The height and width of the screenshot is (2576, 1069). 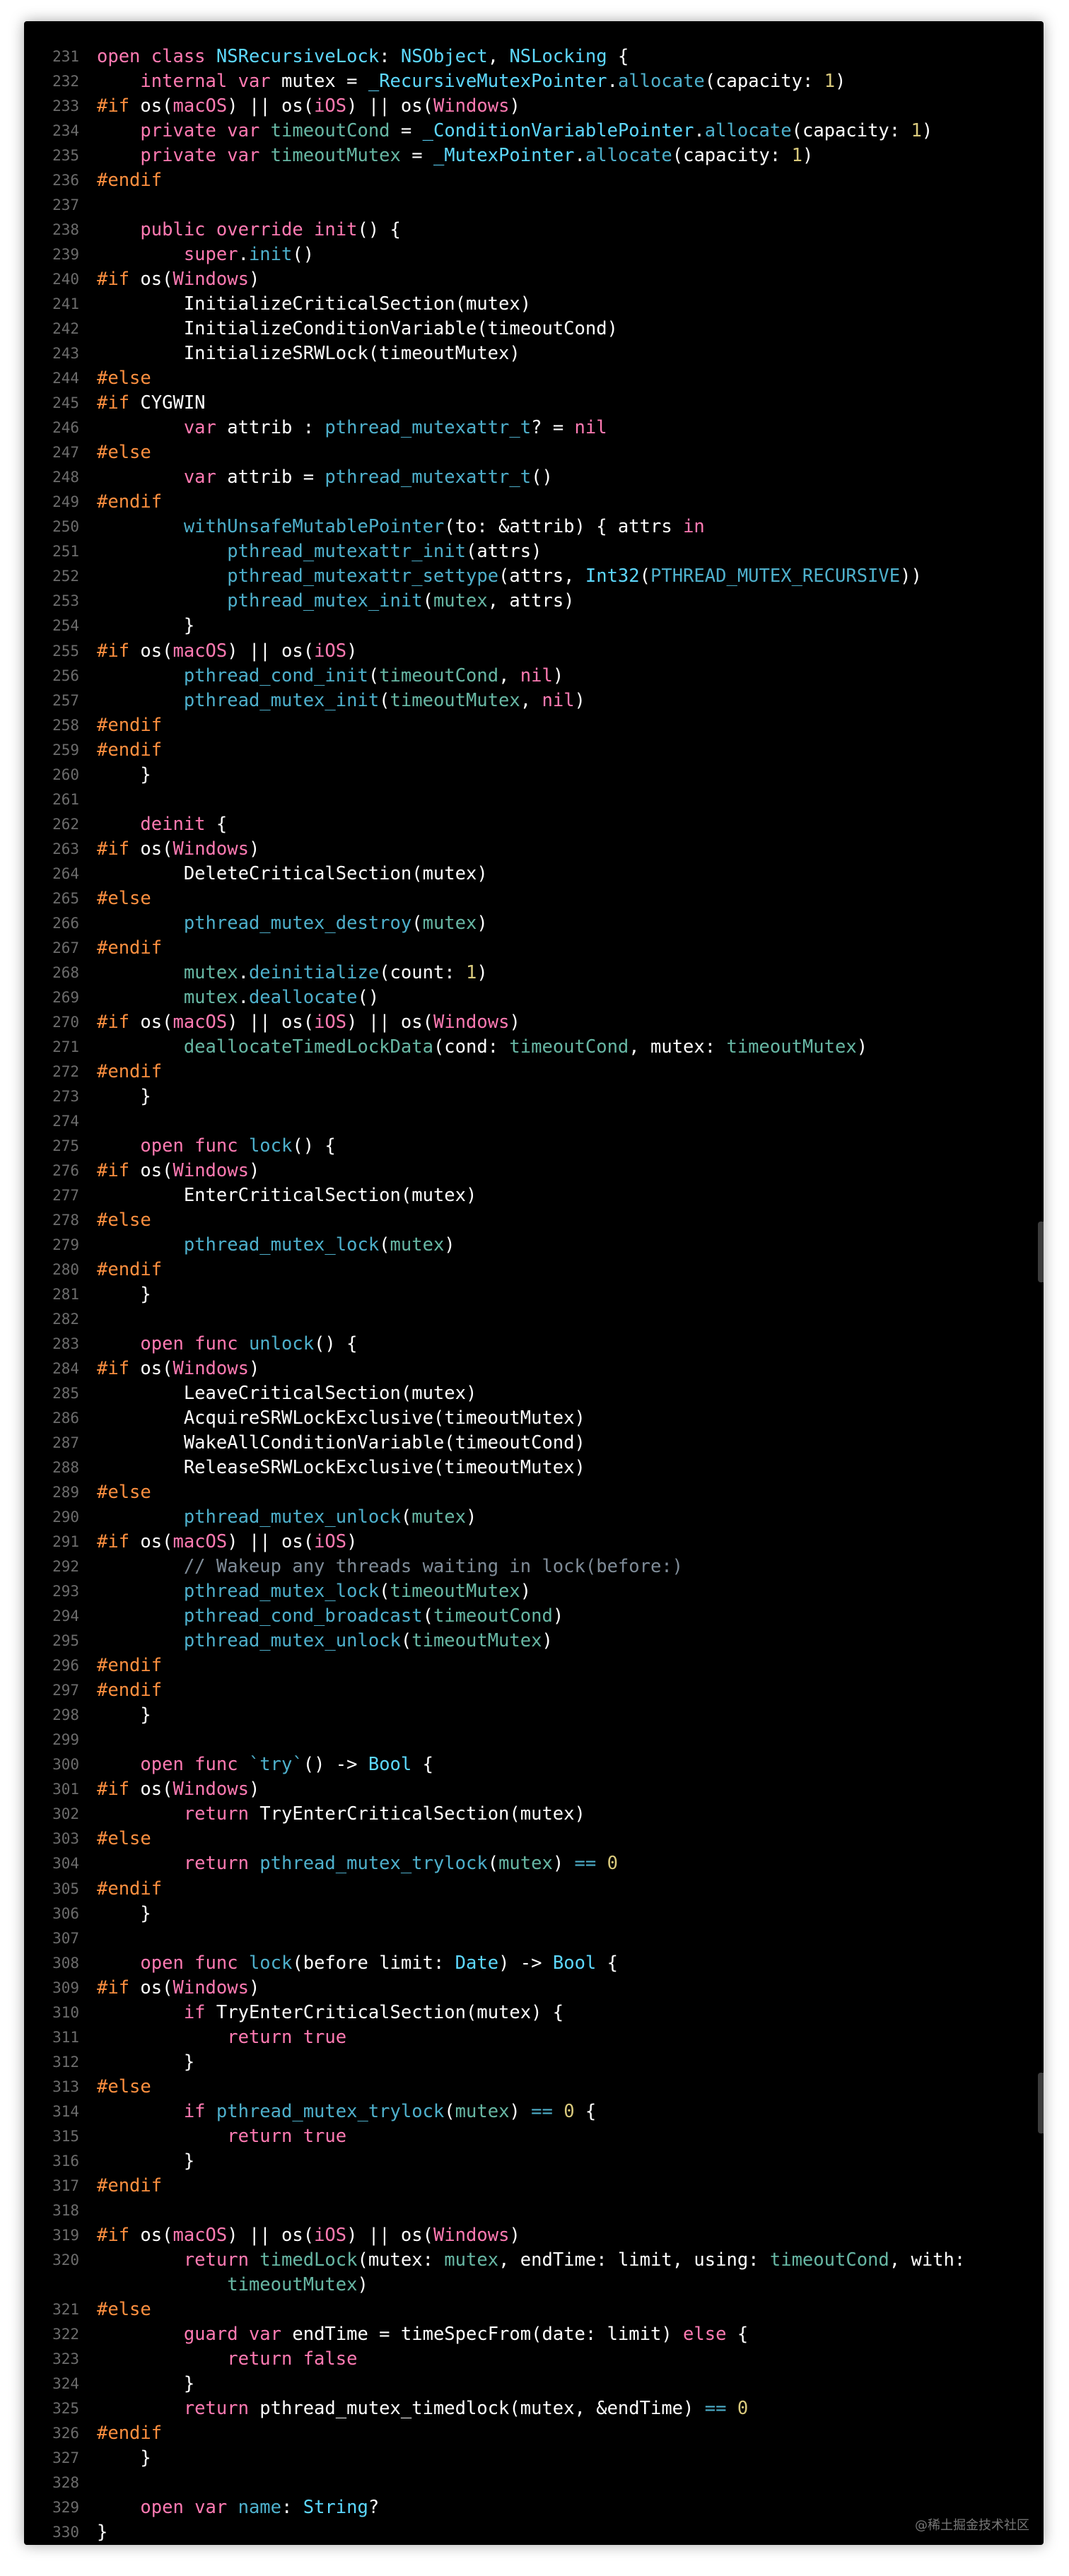 I want to click on code-line: 256 pthread_cond_init(timeoutCond, nil), so click(x=534, y=677).